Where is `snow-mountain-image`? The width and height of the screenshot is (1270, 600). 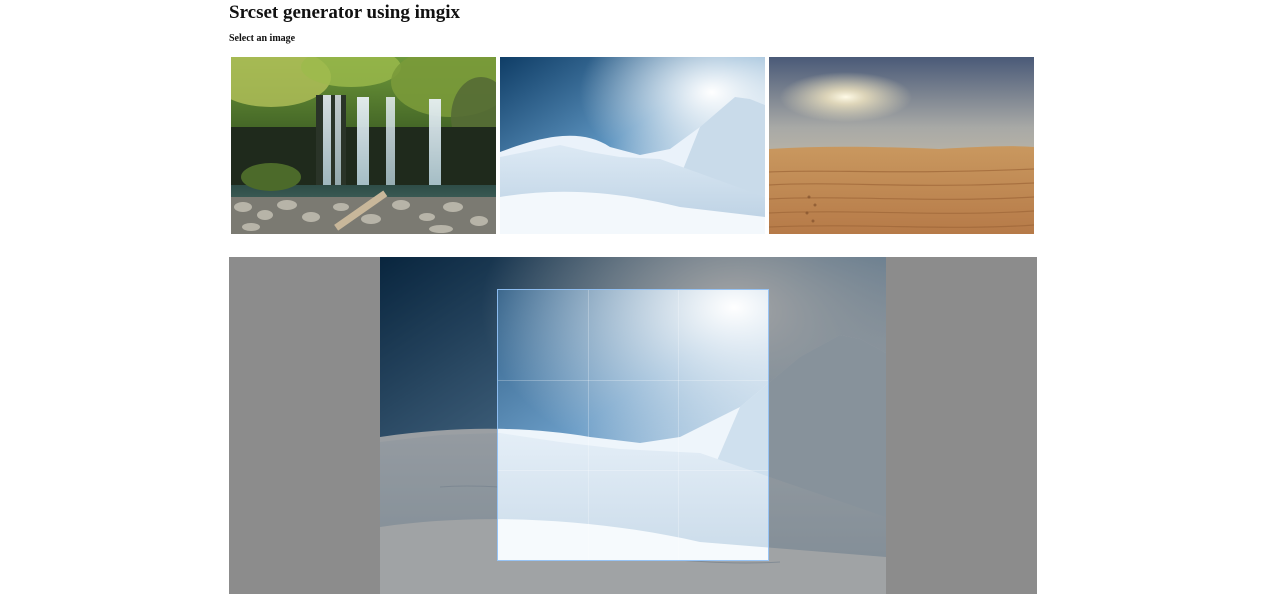
snow-mountain-image is located at coordinates (632, 145).